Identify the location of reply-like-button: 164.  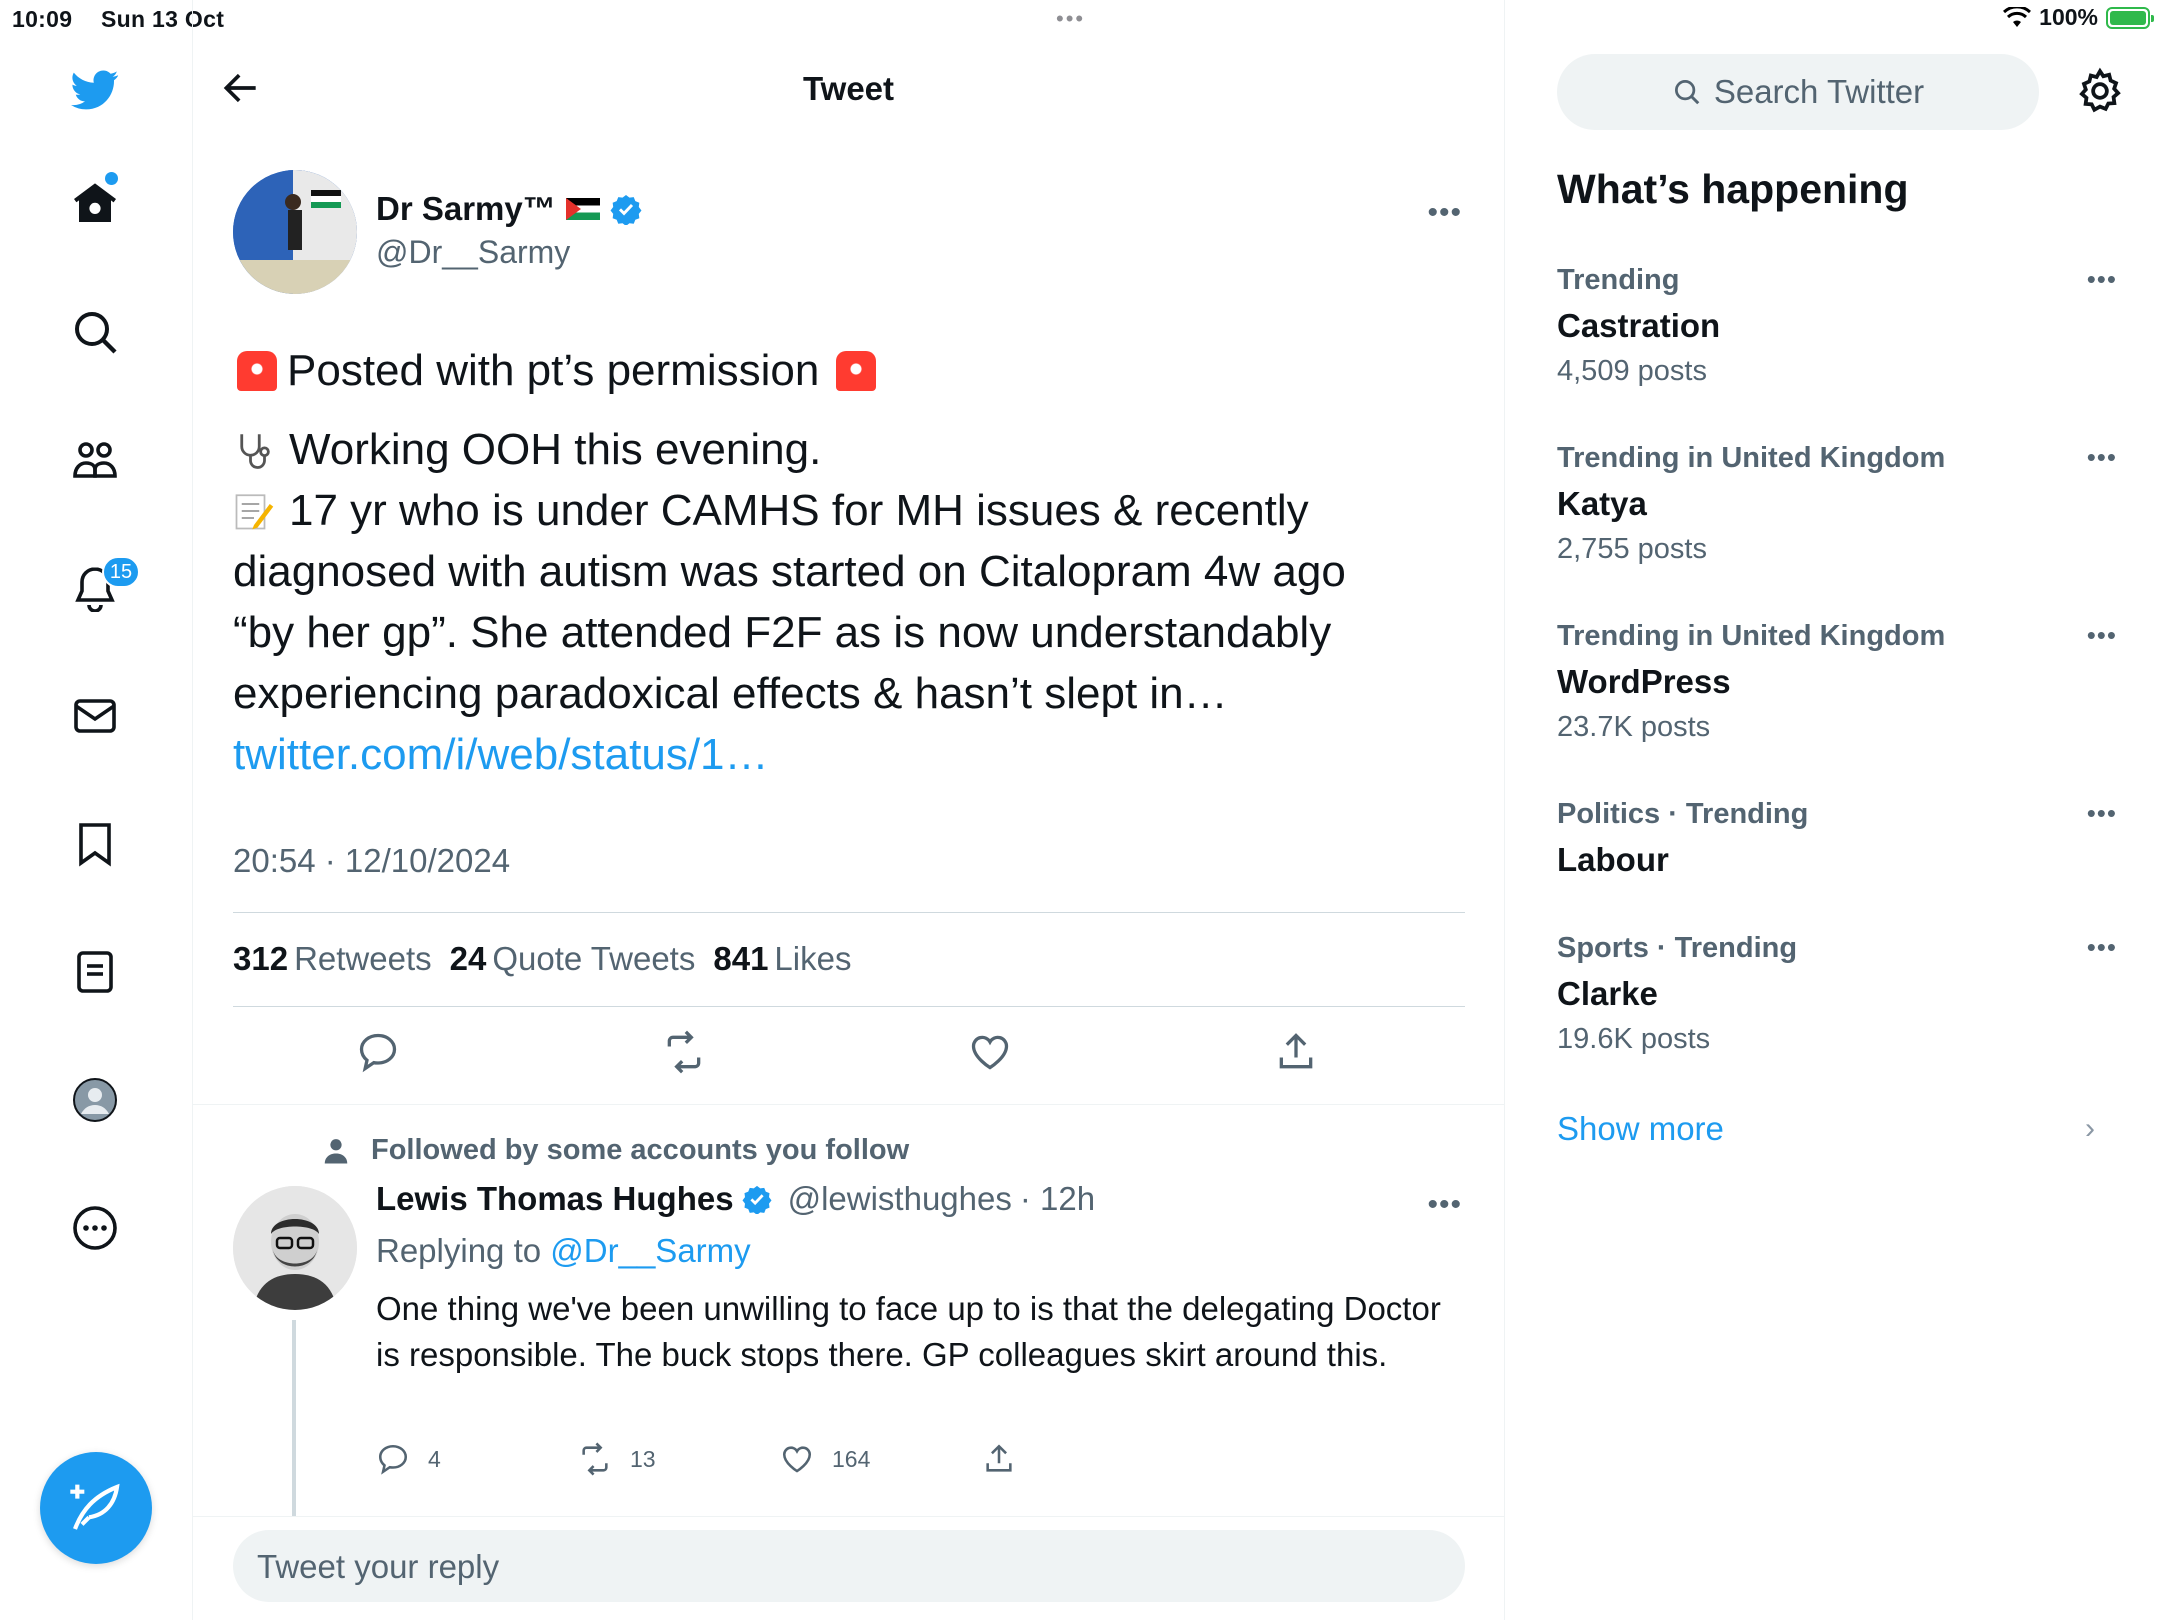
(825, 1459).